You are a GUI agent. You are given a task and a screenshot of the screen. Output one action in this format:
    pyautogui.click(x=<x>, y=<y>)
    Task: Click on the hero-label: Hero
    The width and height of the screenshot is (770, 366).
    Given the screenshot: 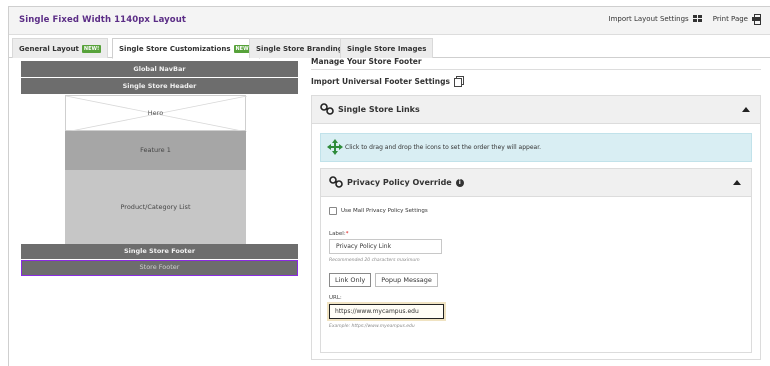 What is the action you would take?
    pyautogui.click(x=155, y=113)
    